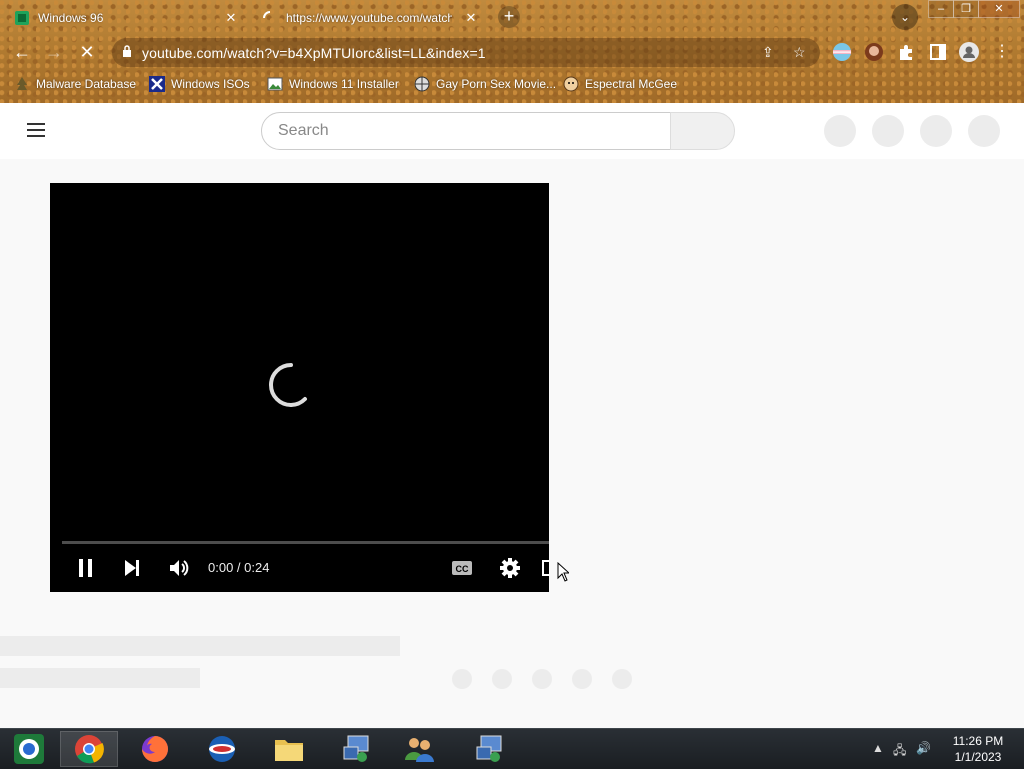  Describe the element at coordinates (344, 84) in the screenshot. I see `bookmark-label: Windows 11 Installer` at that location.